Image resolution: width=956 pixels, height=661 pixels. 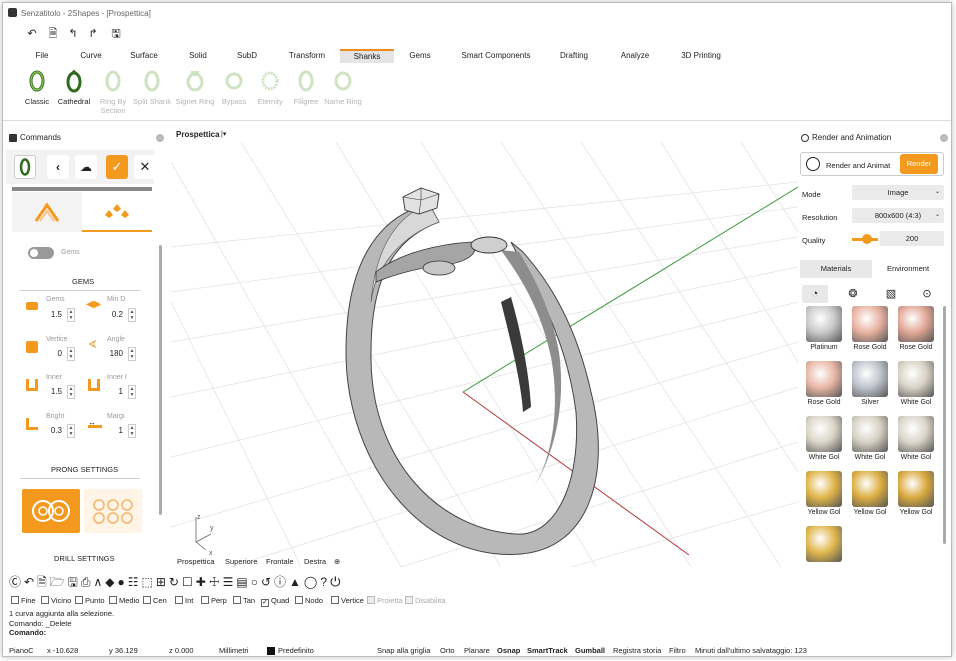 What do you see at coordinates (58, 167) in the screenshot?
I see `back-button: ‹` at bounding box center [58, 167].